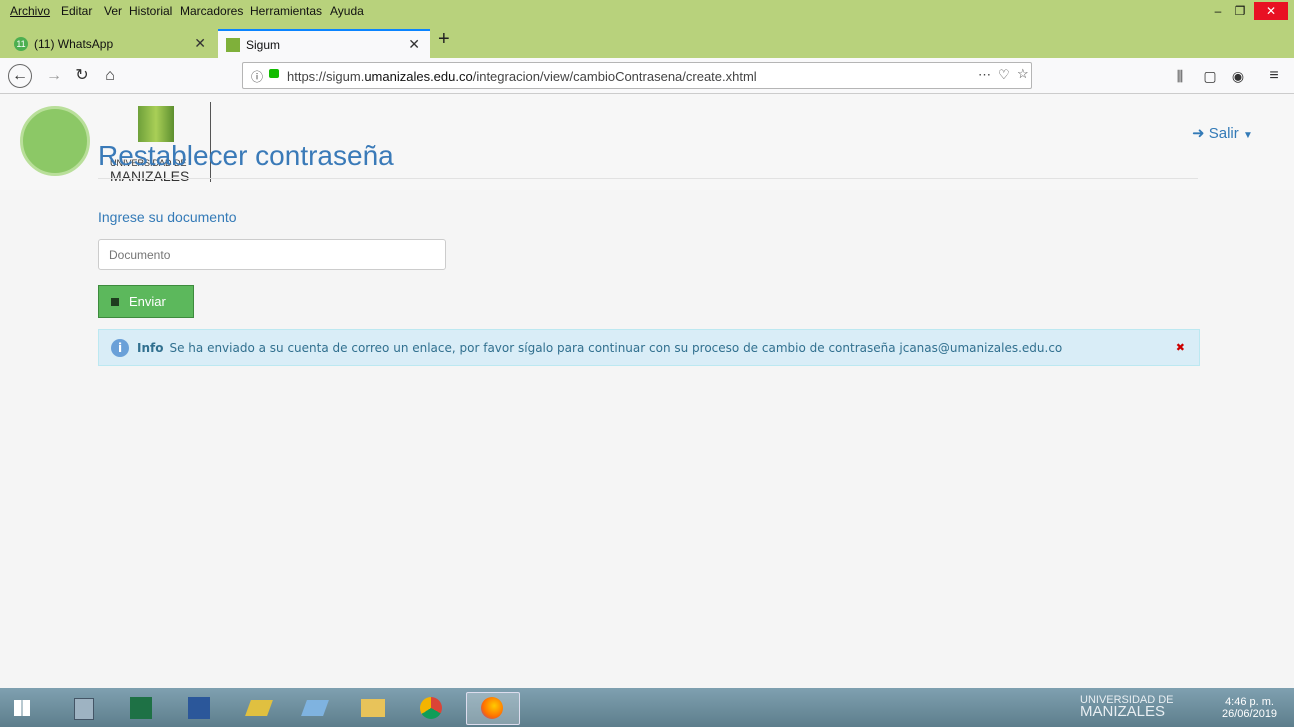  Describe the element at coordinates (648, 178) in the screenshot. I see `title-divider` at that location.